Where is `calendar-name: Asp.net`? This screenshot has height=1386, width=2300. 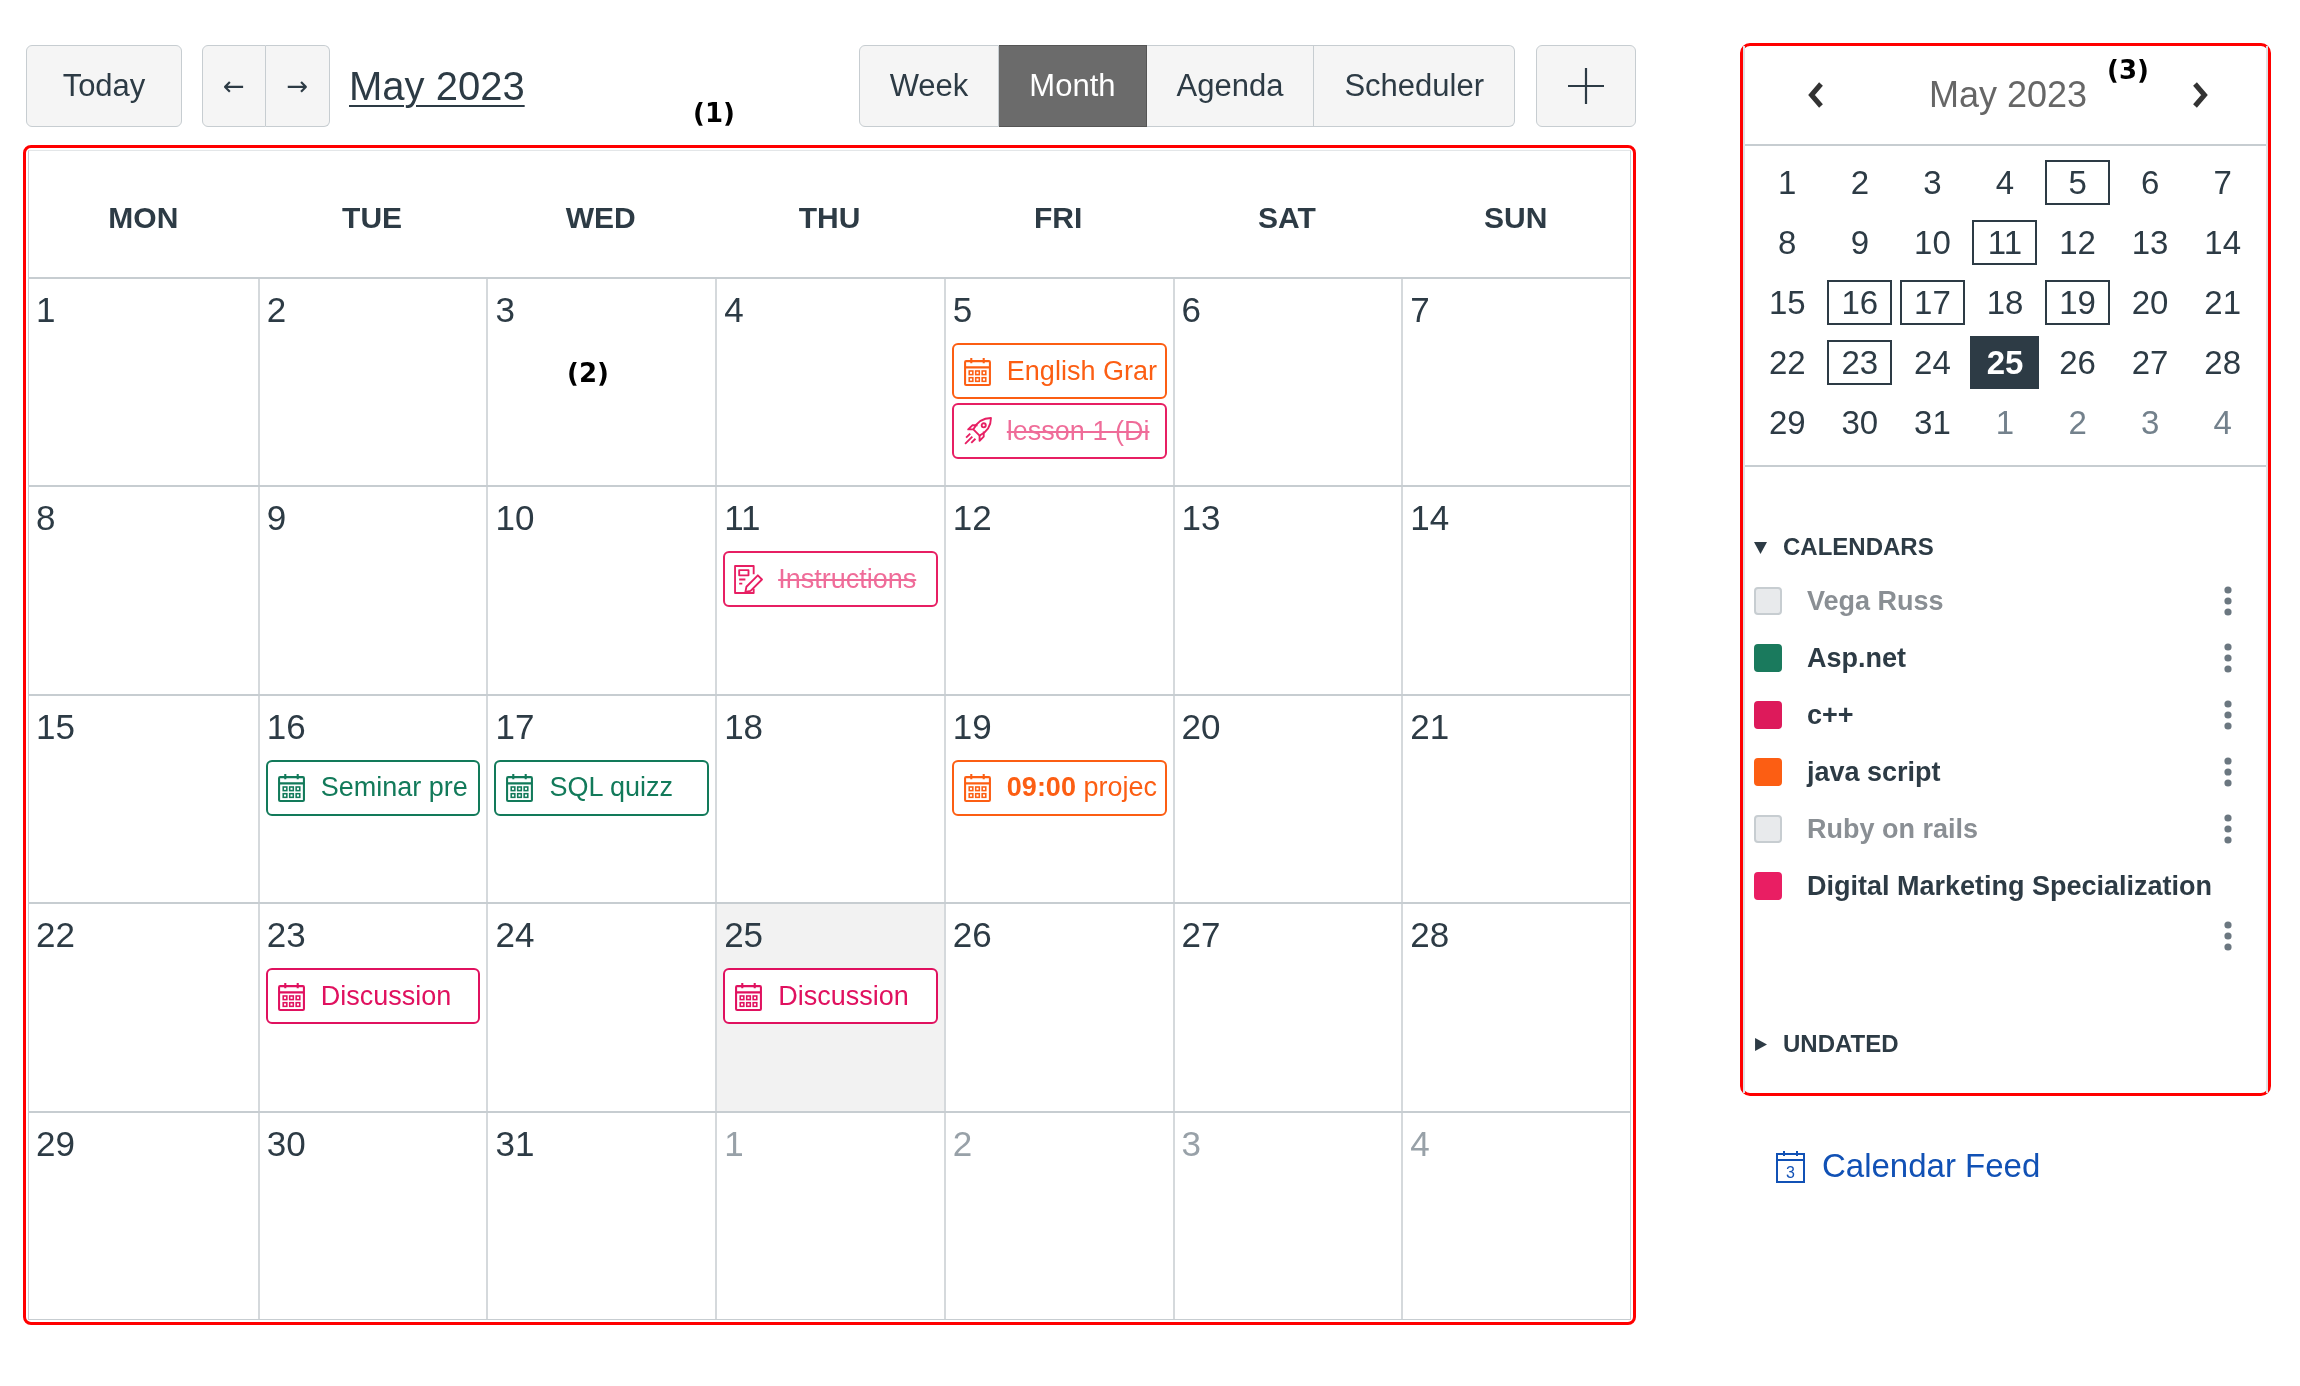 calendar-name: Asp.net is located at coordinates (1856, 657).